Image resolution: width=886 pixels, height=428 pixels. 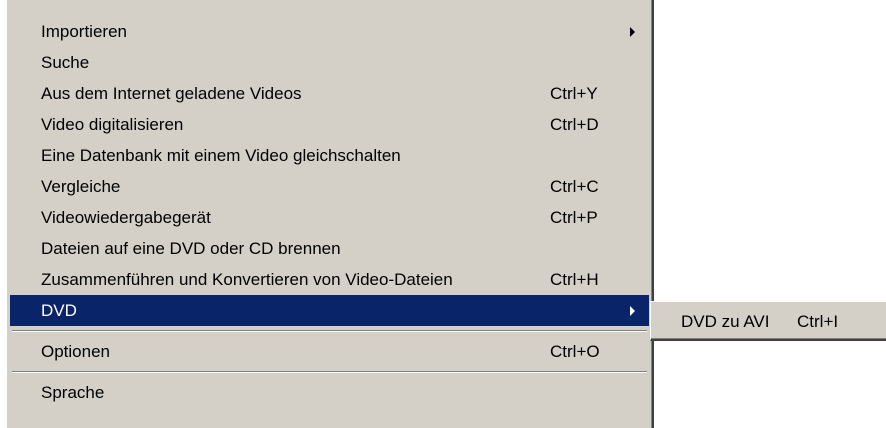 I want to click on menu-item-sprache: Sprache, so click(x=329, y=392).